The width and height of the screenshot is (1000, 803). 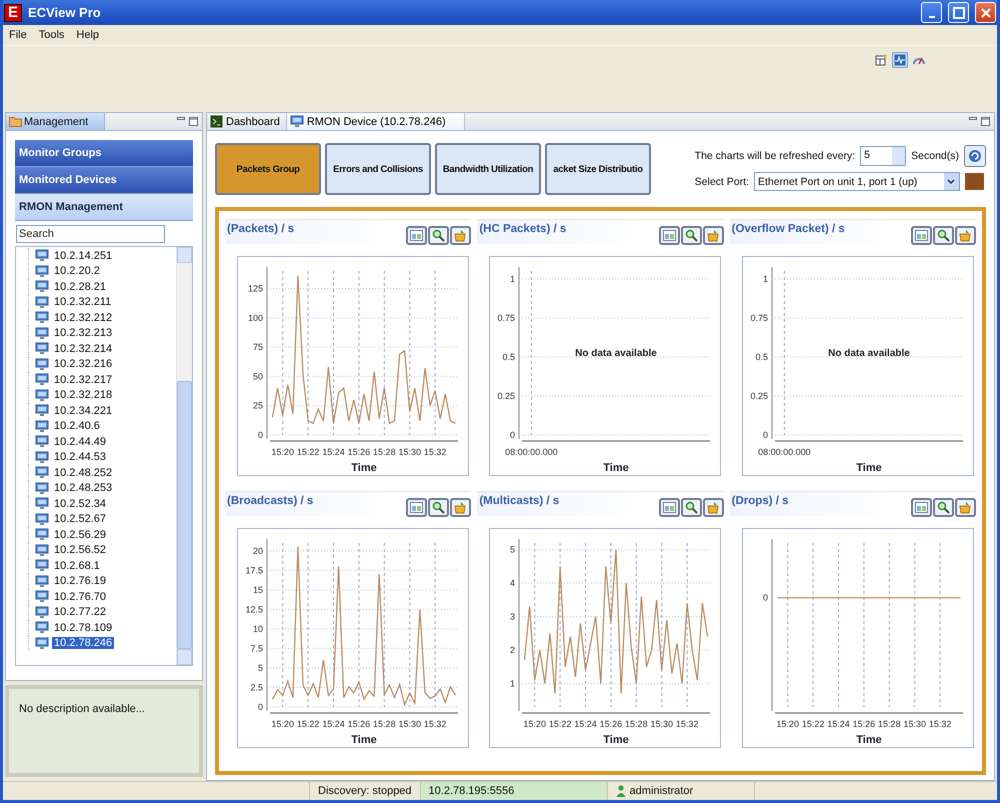 I want to click on port-dropdown: Ethernet Port on unit 1, port 1 (up), so click(x=857, y=181).